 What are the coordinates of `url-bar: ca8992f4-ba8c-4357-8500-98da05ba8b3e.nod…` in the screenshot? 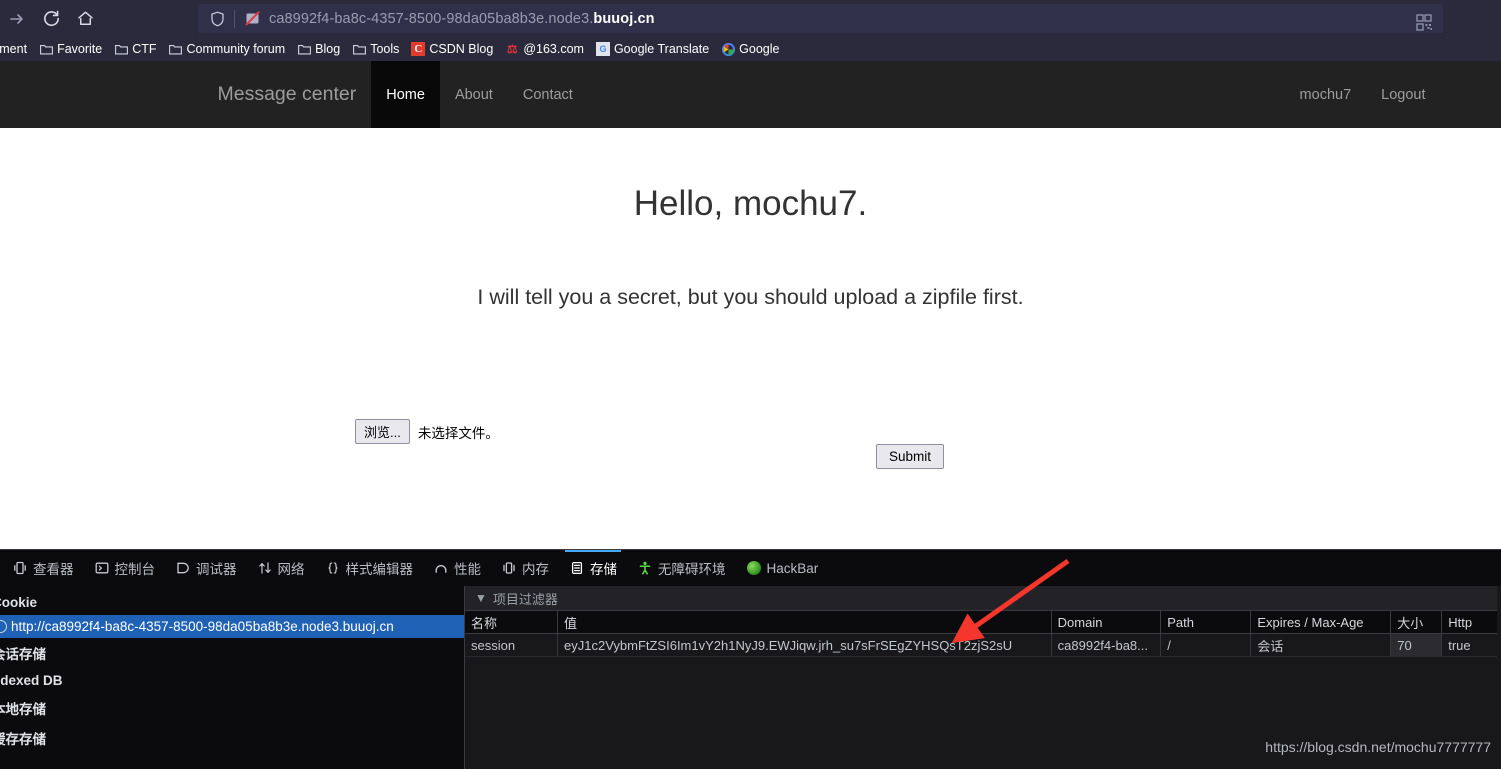 It's located at (820, 18).